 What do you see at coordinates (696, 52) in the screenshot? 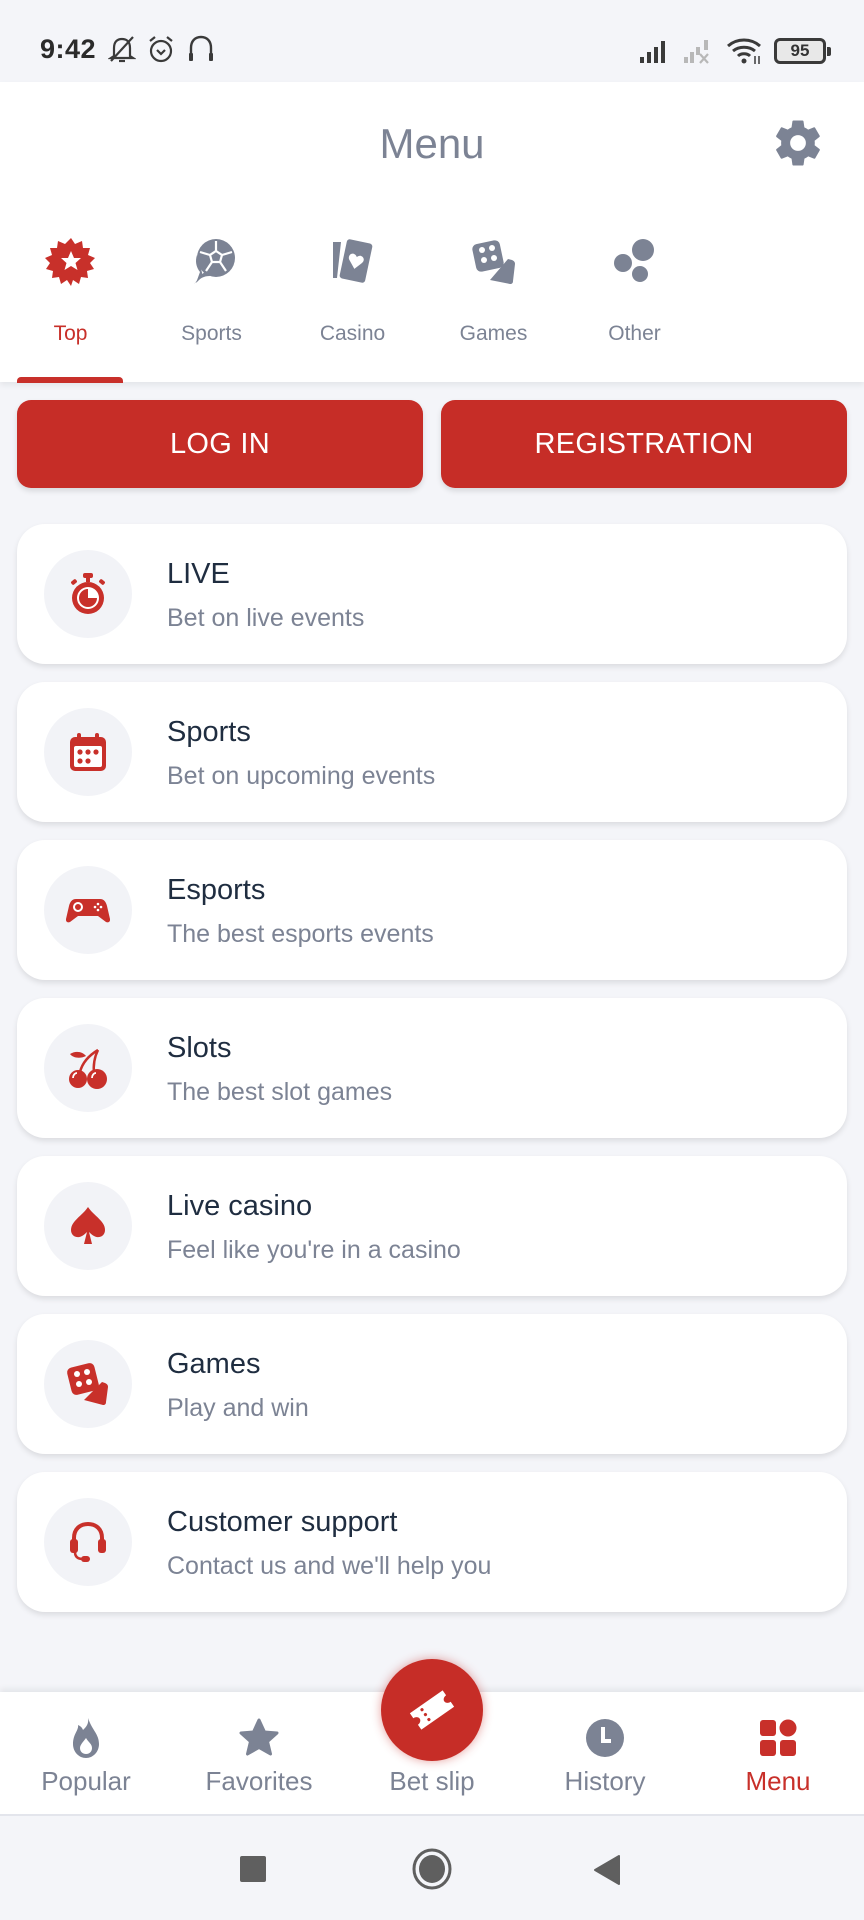
I see `signal-no-service-icon` at bounding box center [696, 52].